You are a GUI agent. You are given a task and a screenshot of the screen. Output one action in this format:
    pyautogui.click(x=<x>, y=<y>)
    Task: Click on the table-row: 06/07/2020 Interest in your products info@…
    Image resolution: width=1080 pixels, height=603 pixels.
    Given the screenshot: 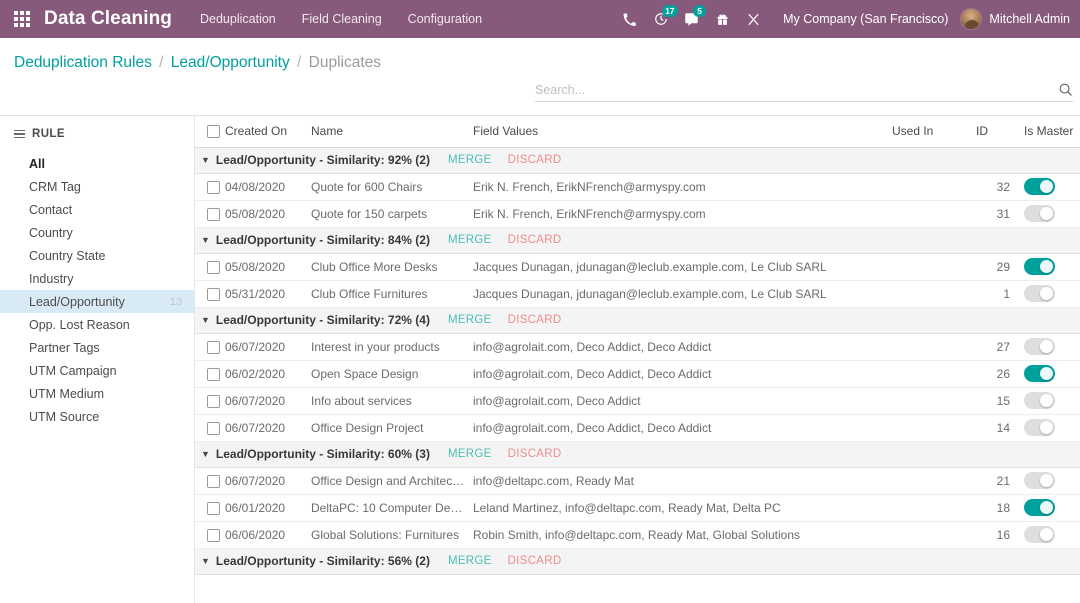 What is the action you would take?
    pyautogui.click(x=637, y=347)
    